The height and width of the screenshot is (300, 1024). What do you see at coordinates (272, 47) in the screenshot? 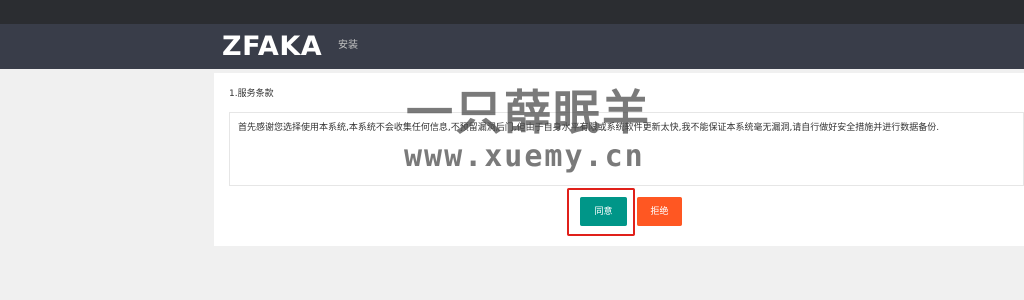
I see `site-logo: ZFAKA` at bounding box center [272, 47].